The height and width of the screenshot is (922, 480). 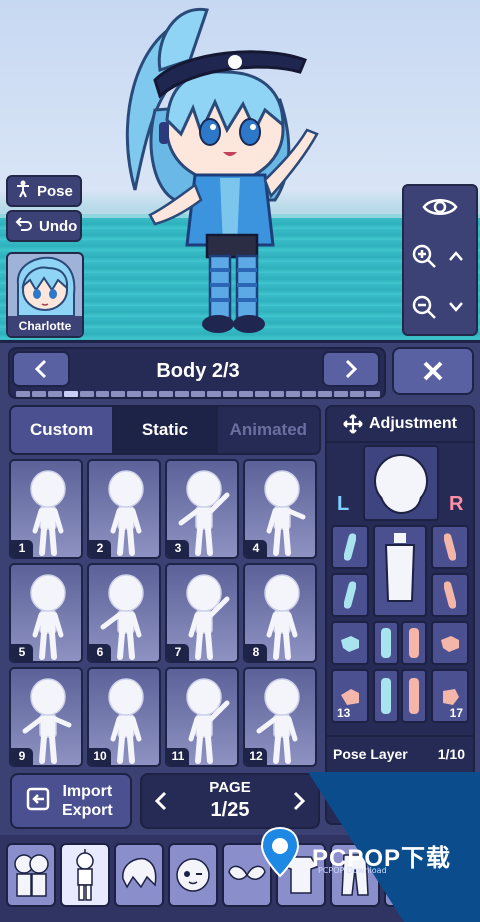 I want to click on pose-thumbnail: 7, so click(x=202, y=613).